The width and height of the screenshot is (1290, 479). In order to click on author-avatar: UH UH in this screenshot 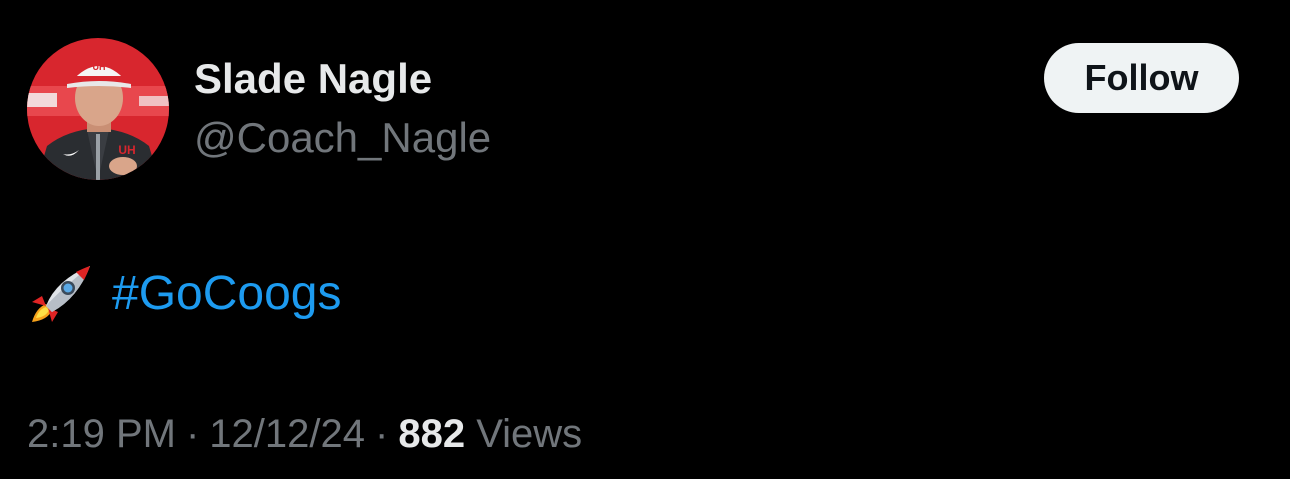, I will do `click(98, 109)`.